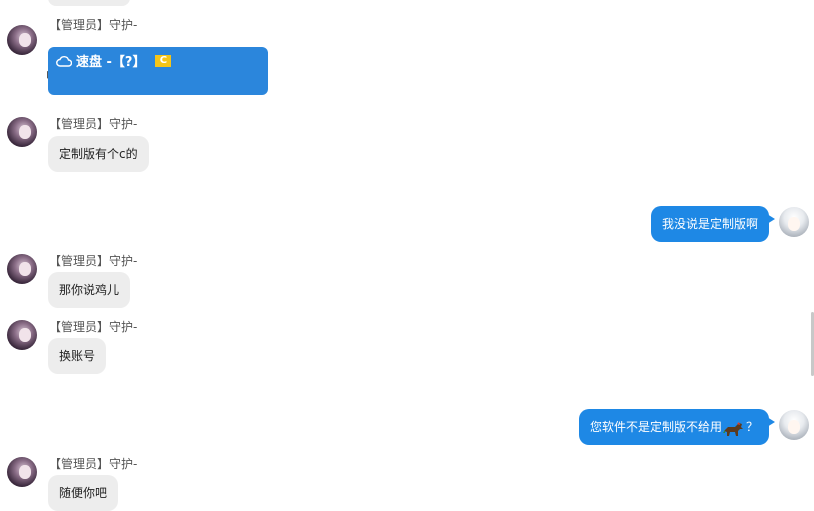 This screenshot has height=511, width=814. Describe the element at coordinates (77, 356) in the screenshot. I see `message-bubble: 换账号` at that location.